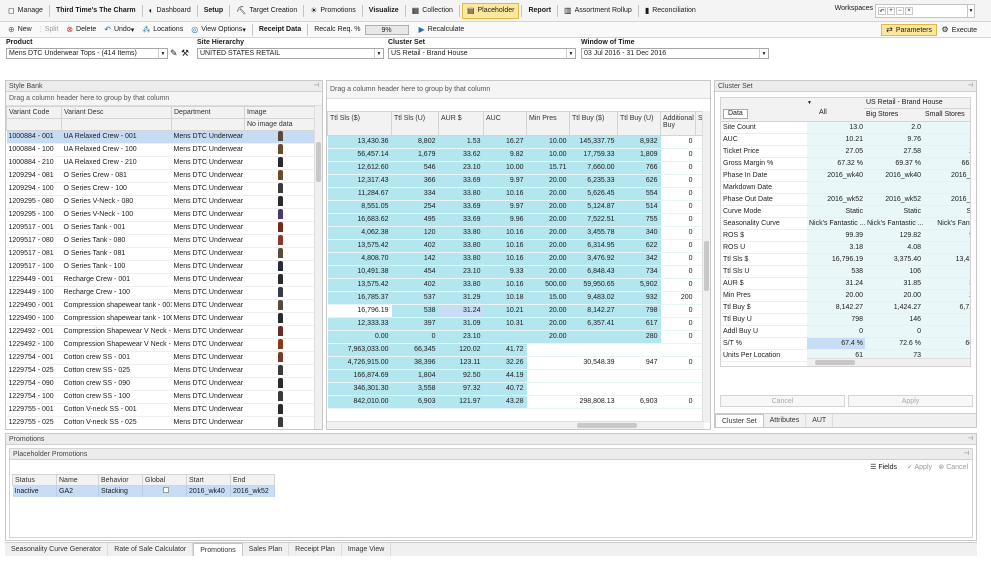  What do you see at coordinates (539, 11) in the screenshot?
I see `nav-report: Report` at bounding box center [539, 11].